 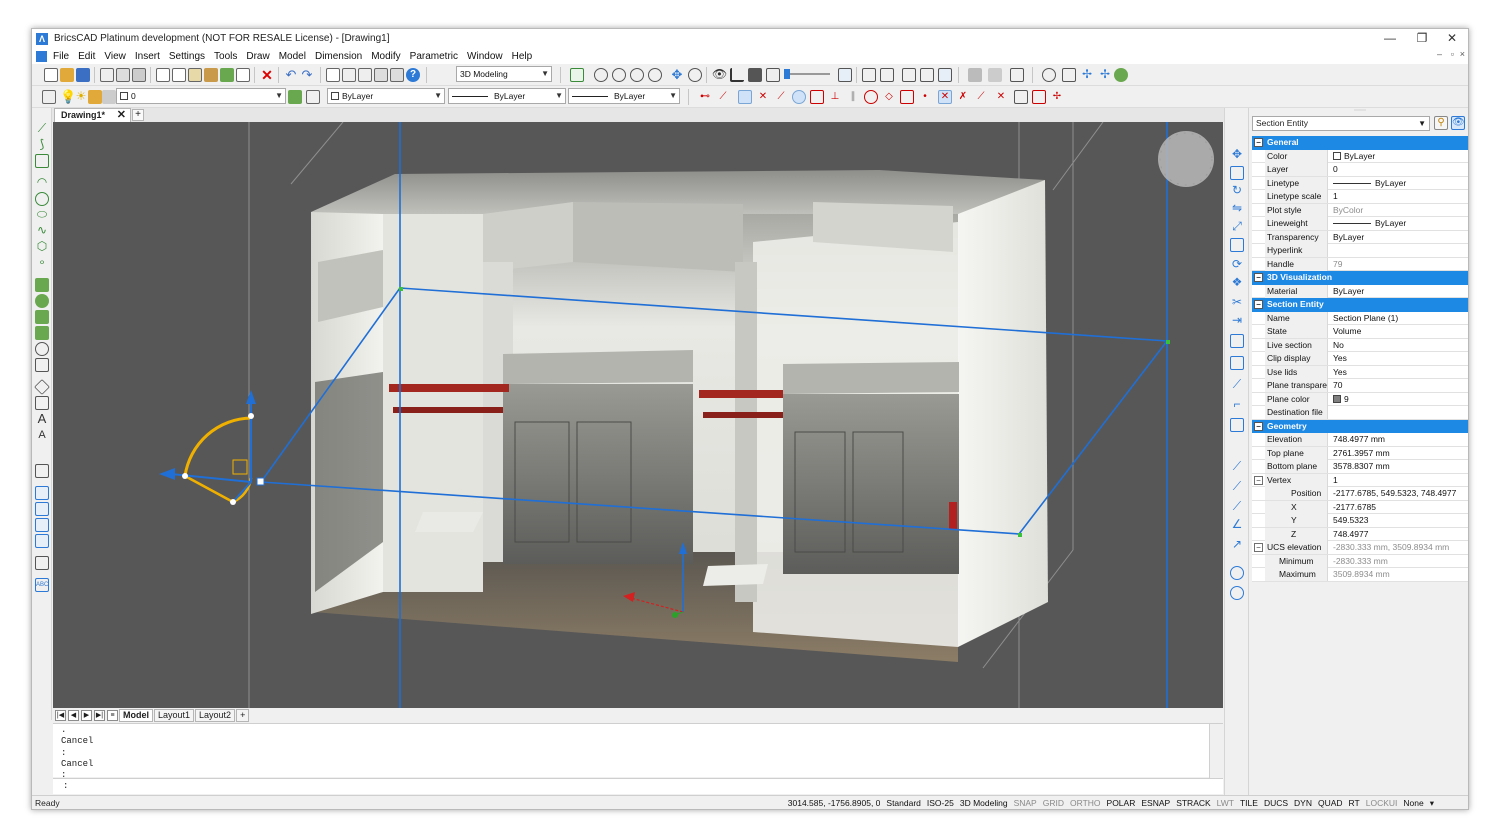 What do you see at coordinates (1360, 264) in the screenshot?
I see `property-row-handle: Handle 79` at bounding box center [1360, 264].